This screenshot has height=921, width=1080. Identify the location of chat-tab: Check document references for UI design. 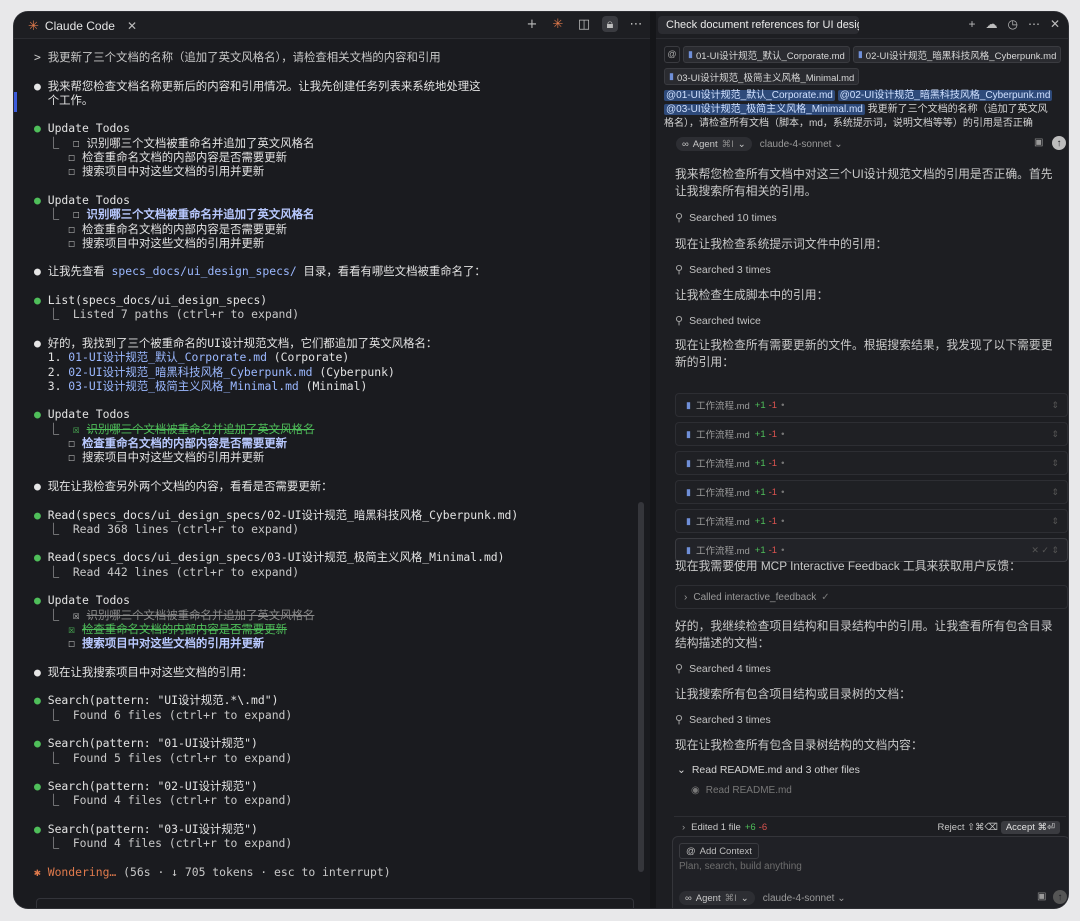
(758, 25).